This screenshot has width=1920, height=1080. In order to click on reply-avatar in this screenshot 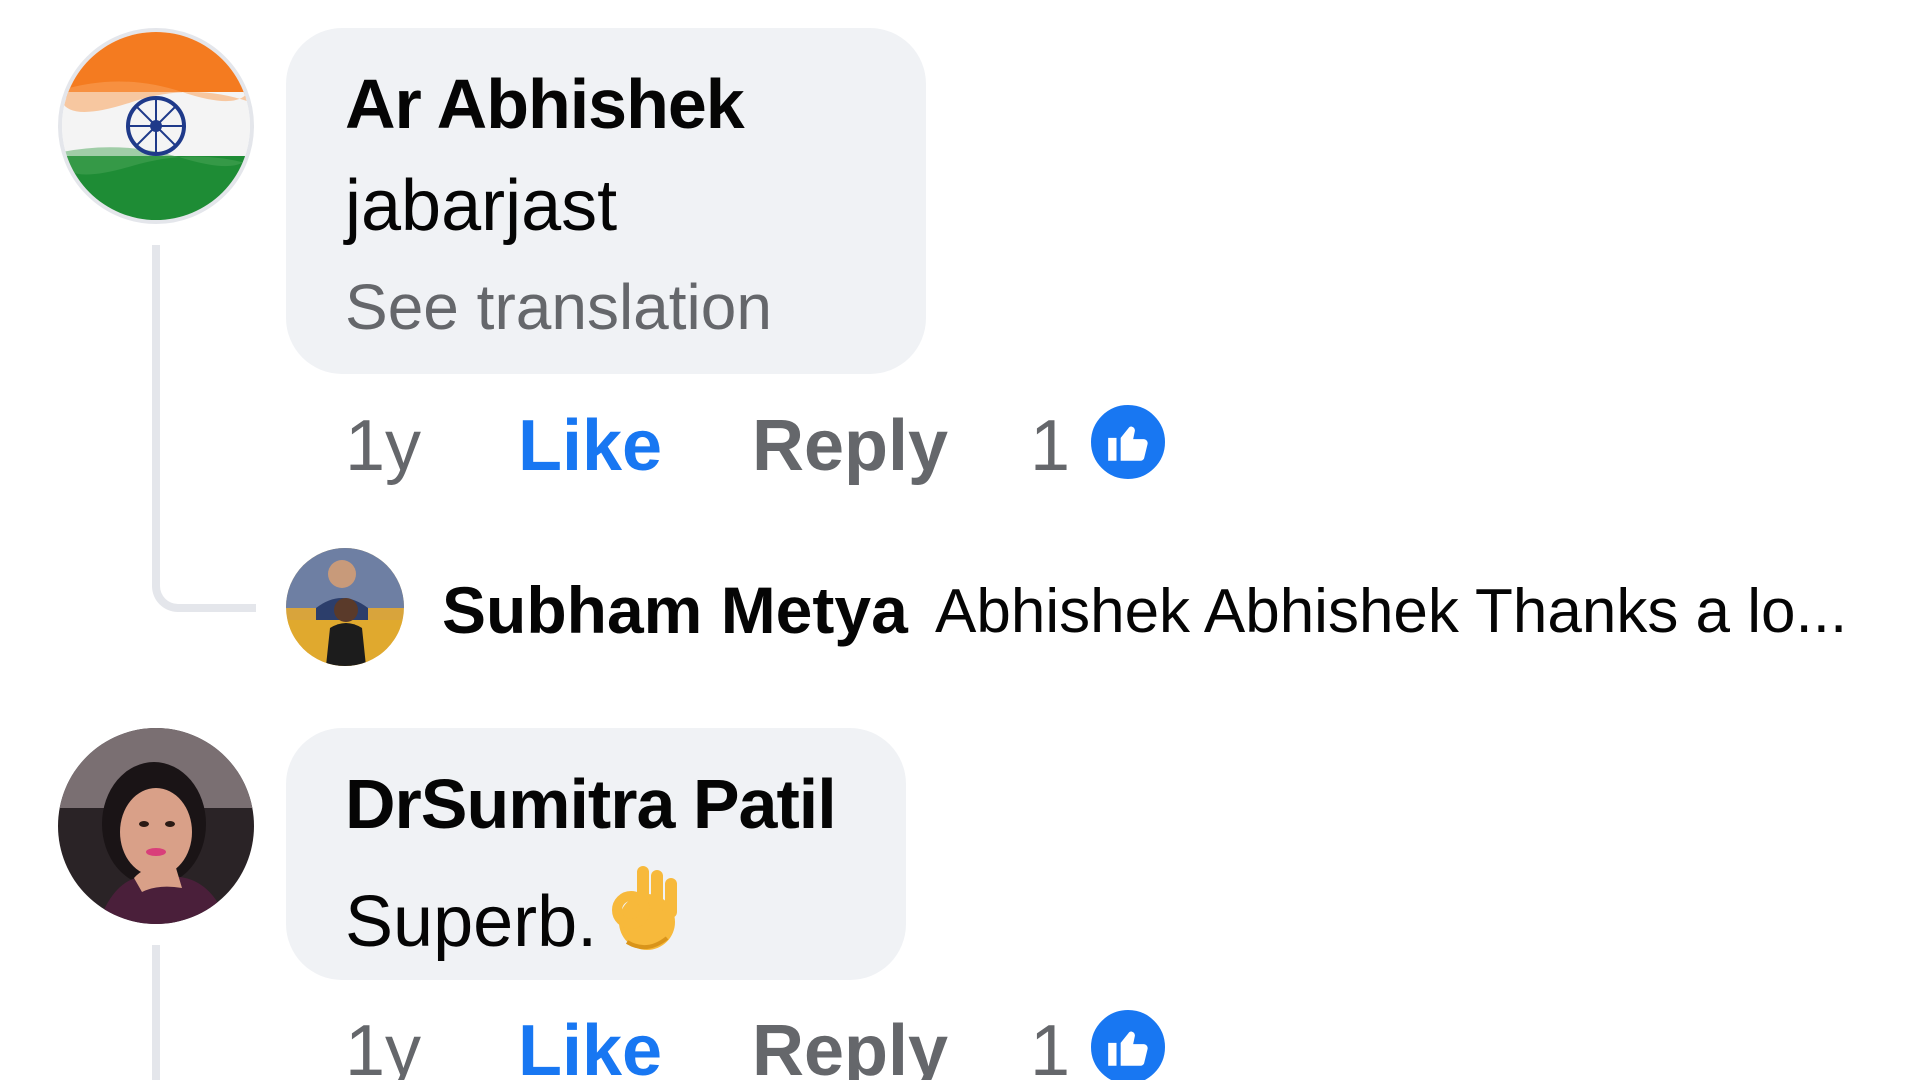, I will do `click(345, 607)`.